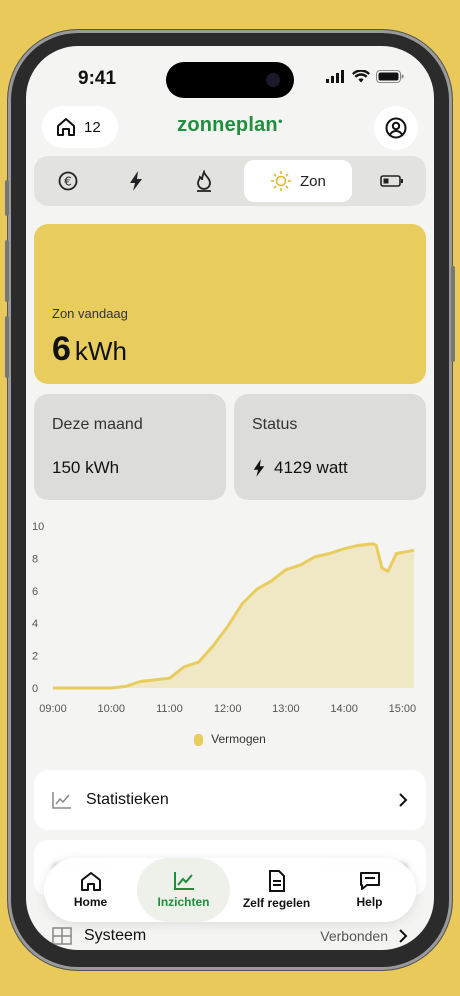  I want to click on app-header: 12 zonneplan●, so click(230, 131).